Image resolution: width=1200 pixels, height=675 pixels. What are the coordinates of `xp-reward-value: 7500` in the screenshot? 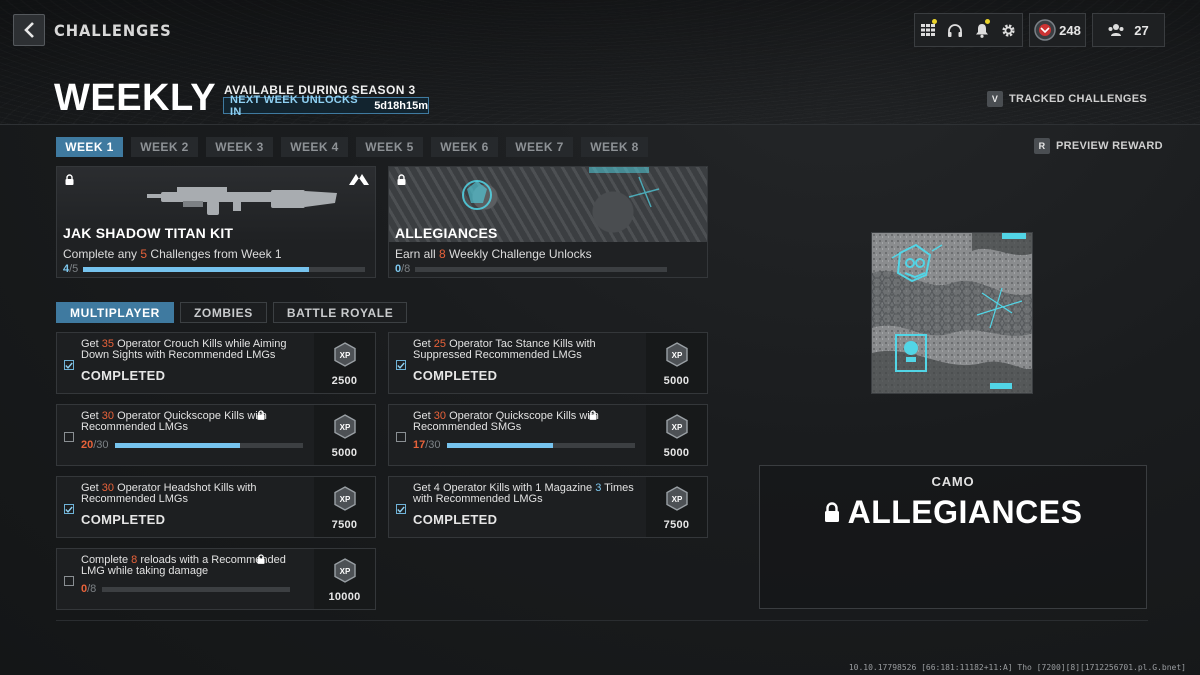 It's located at (344, 525).